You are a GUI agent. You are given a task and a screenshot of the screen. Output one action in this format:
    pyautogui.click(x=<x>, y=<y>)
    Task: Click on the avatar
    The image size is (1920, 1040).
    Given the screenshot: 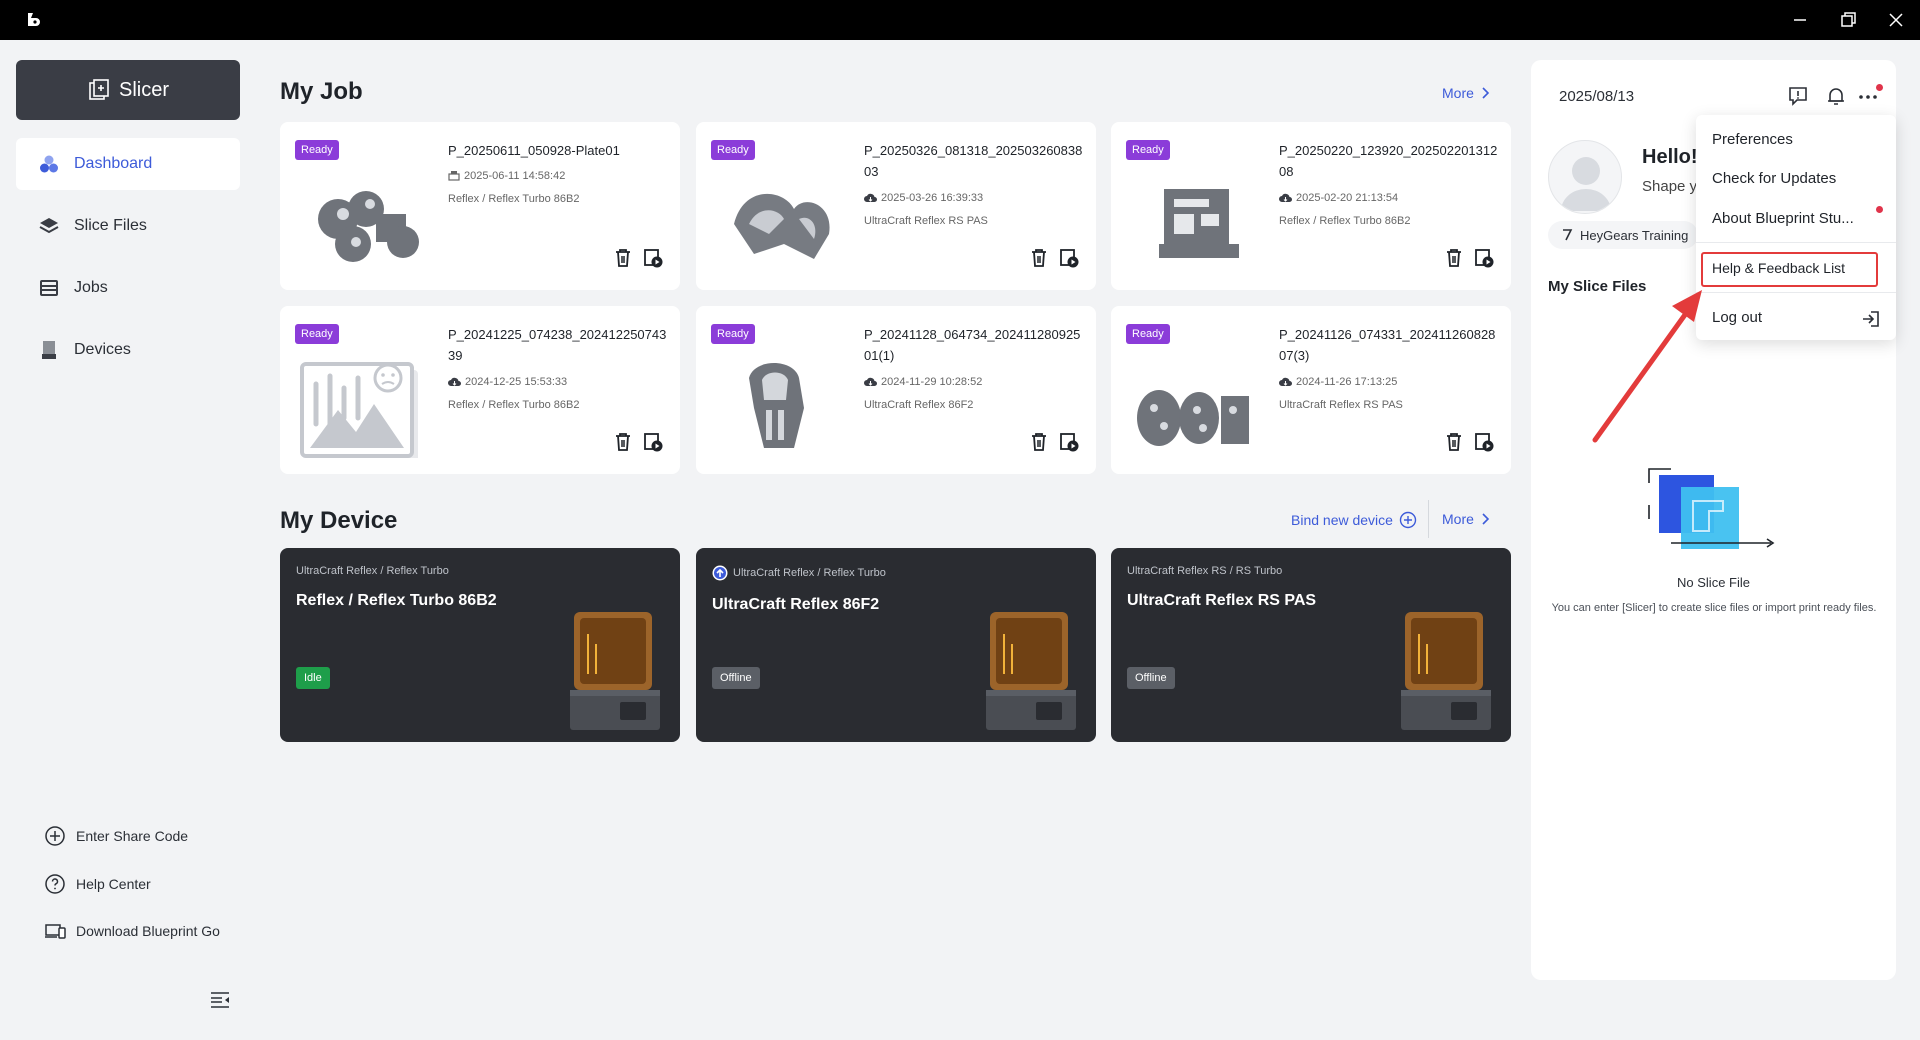 What is the action you would take?
    pyautogui.click(x=1585, y=177)
    